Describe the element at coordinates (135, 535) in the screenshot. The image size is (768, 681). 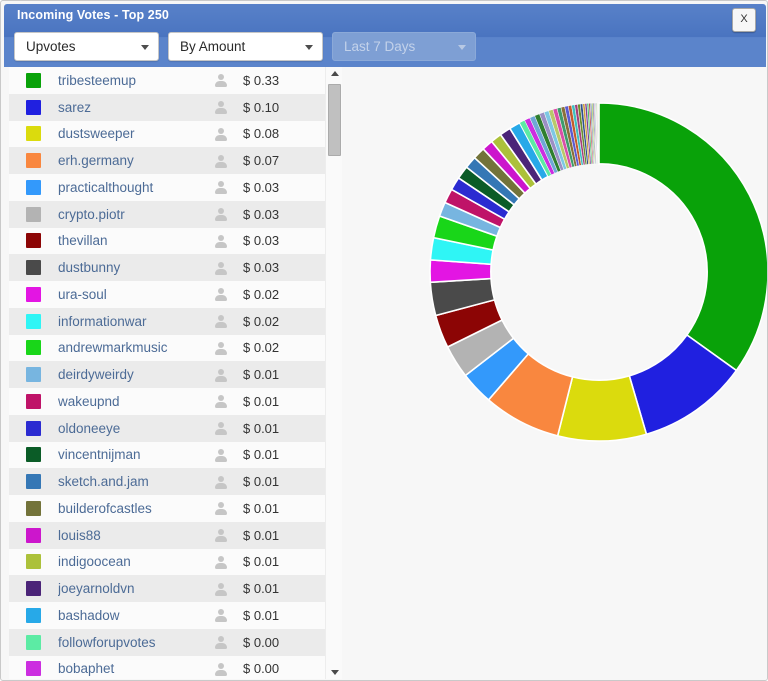
I see `voter-name-link: louis88` at that location.